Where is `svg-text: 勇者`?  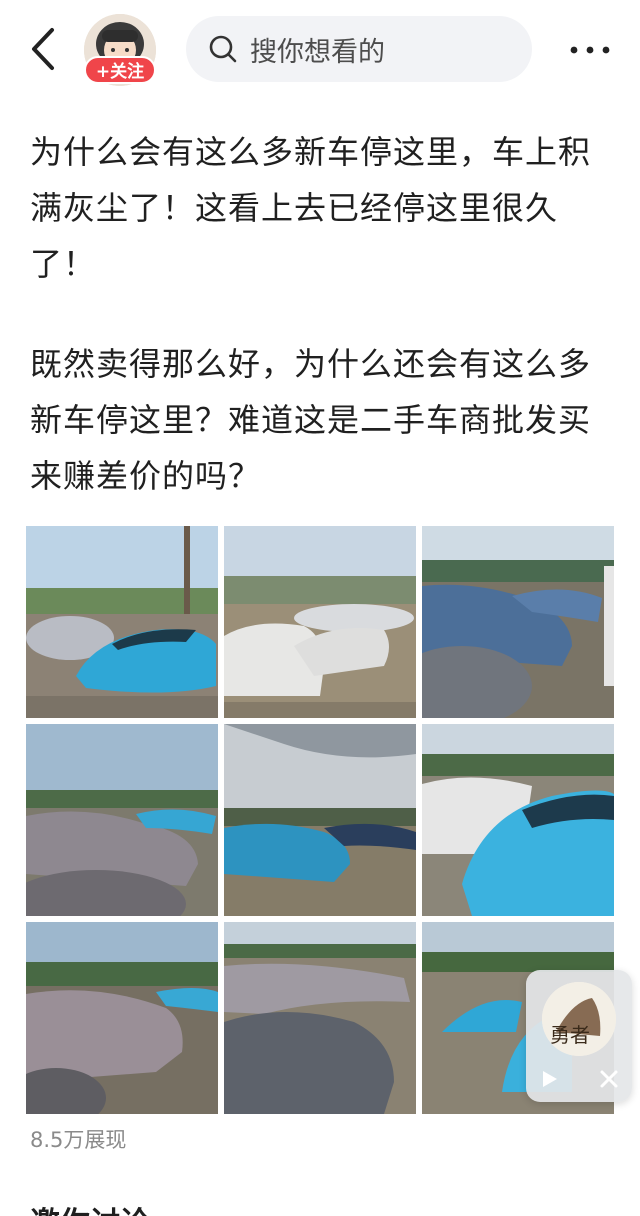 svg-text: 勇者 is located at coordinates (570, 1035).